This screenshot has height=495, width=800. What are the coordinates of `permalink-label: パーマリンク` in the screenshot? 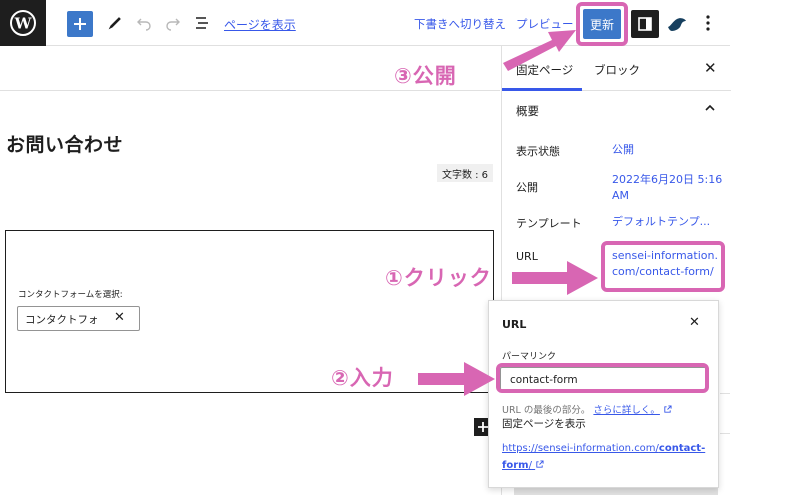 It's located at (529, 357).